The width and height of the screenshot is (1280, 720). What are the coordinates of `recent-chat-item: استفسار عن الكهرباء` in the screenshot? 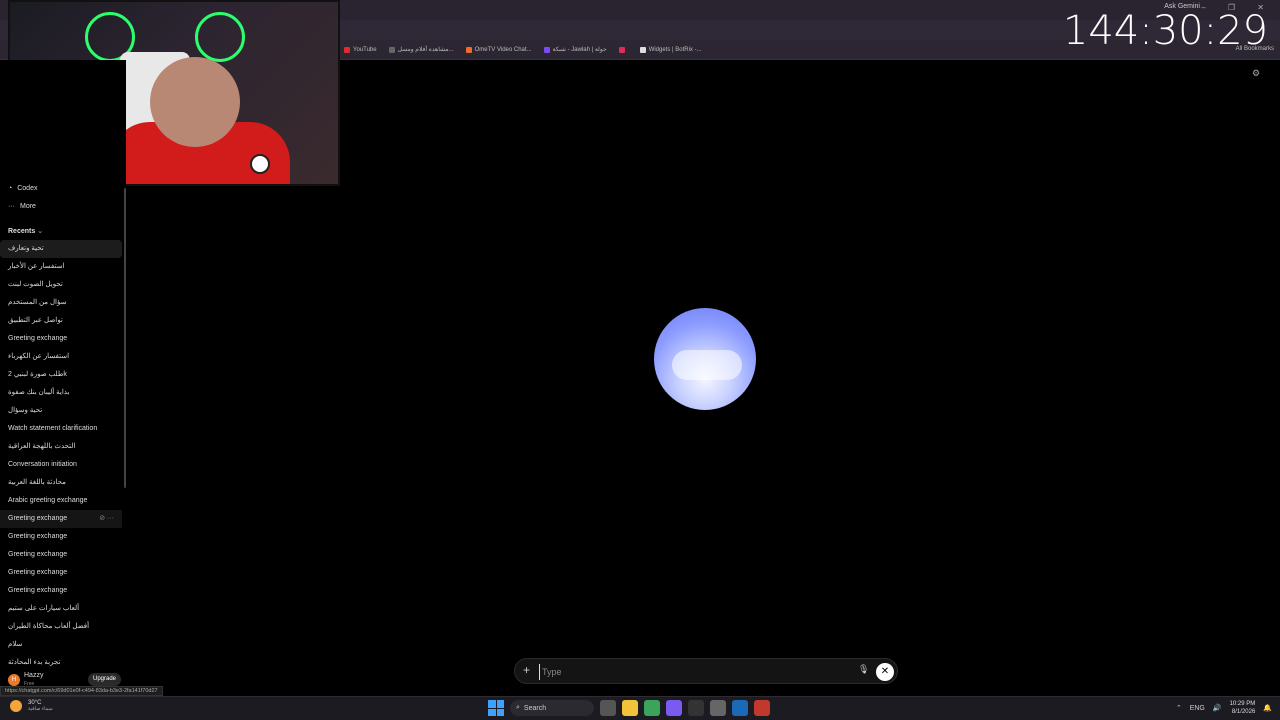 It's located at (61, 357).